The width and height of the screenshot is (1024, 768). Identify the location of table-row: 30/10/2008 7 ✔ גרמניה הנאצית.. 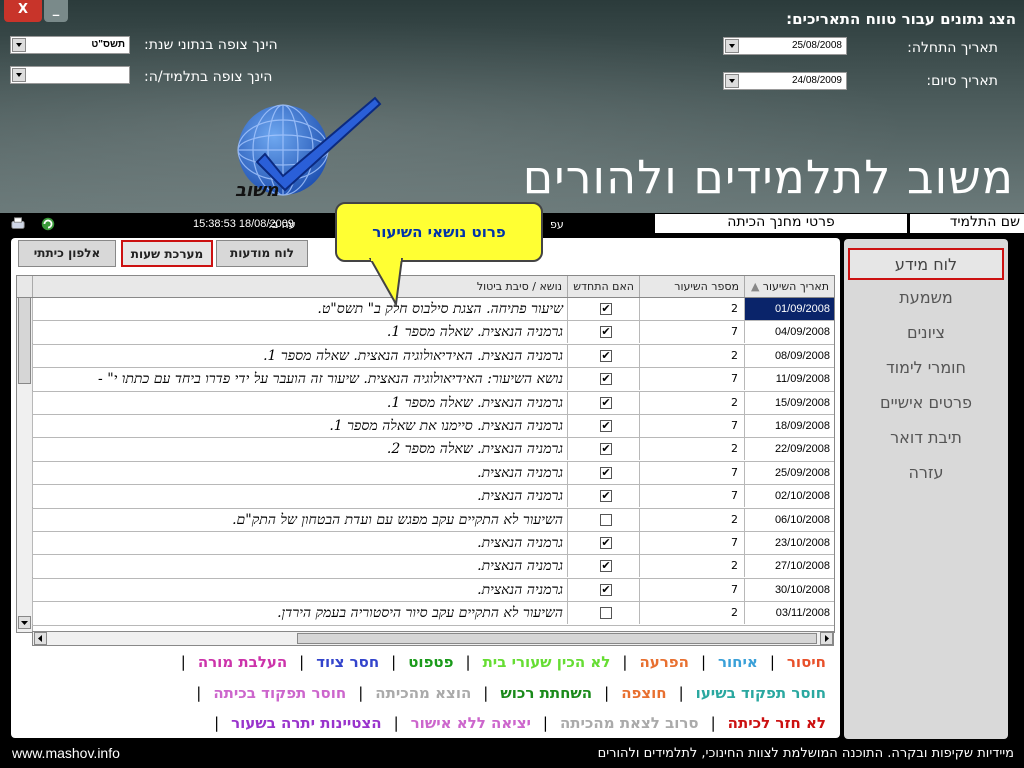
(433, 590).